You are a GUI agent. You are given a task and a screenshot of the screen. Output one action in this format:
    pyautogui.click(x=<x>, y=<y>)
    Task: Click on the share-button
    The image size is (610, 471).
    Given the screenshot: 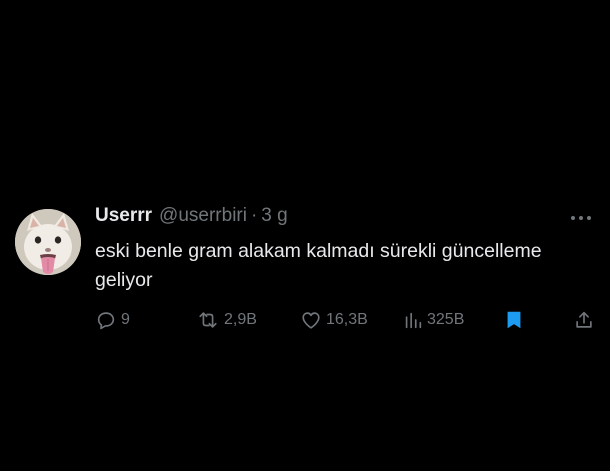 What is the action you would take?
    pyautogui.click(x=584, y=320)
    